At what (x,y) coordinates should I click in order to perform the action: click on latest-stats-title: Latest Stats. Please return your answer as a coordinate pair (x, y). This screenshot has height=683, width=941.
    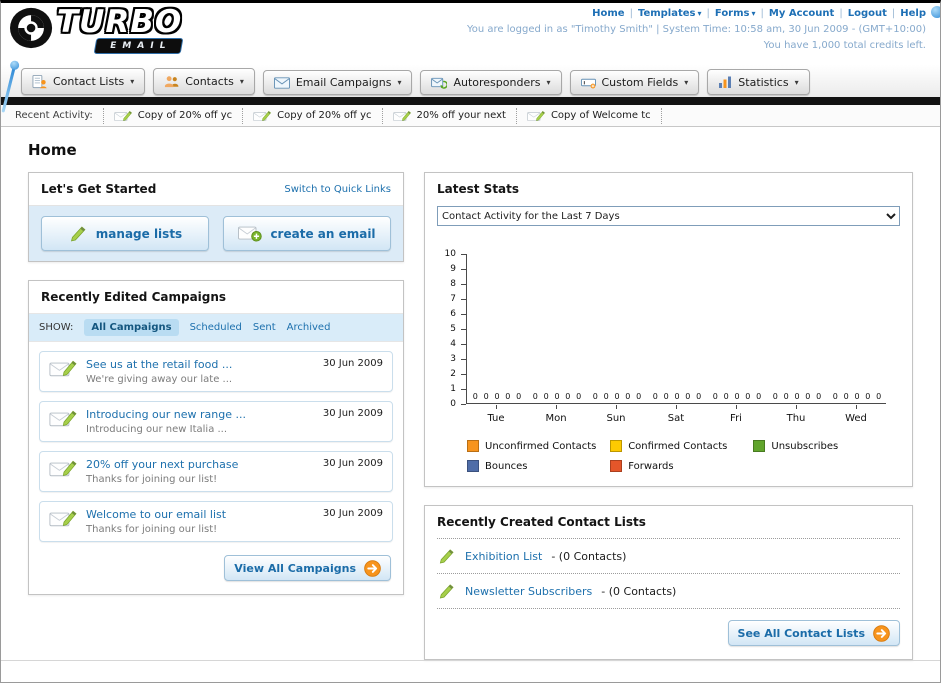
    Looking at the image, I should click on (478, 189).